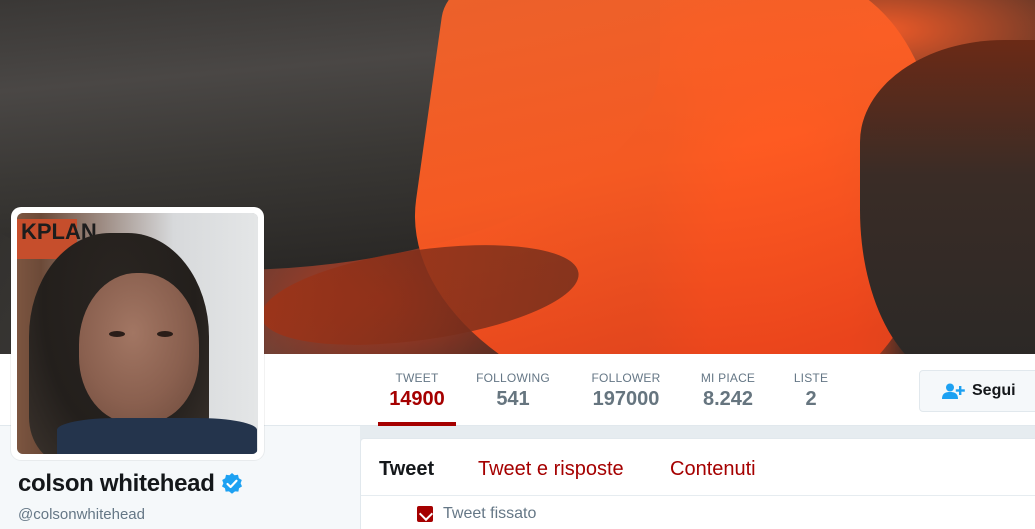  Describe the element at coordinates (417, 378) in the screenshot. I see `stat-label: TWEET` at that location.